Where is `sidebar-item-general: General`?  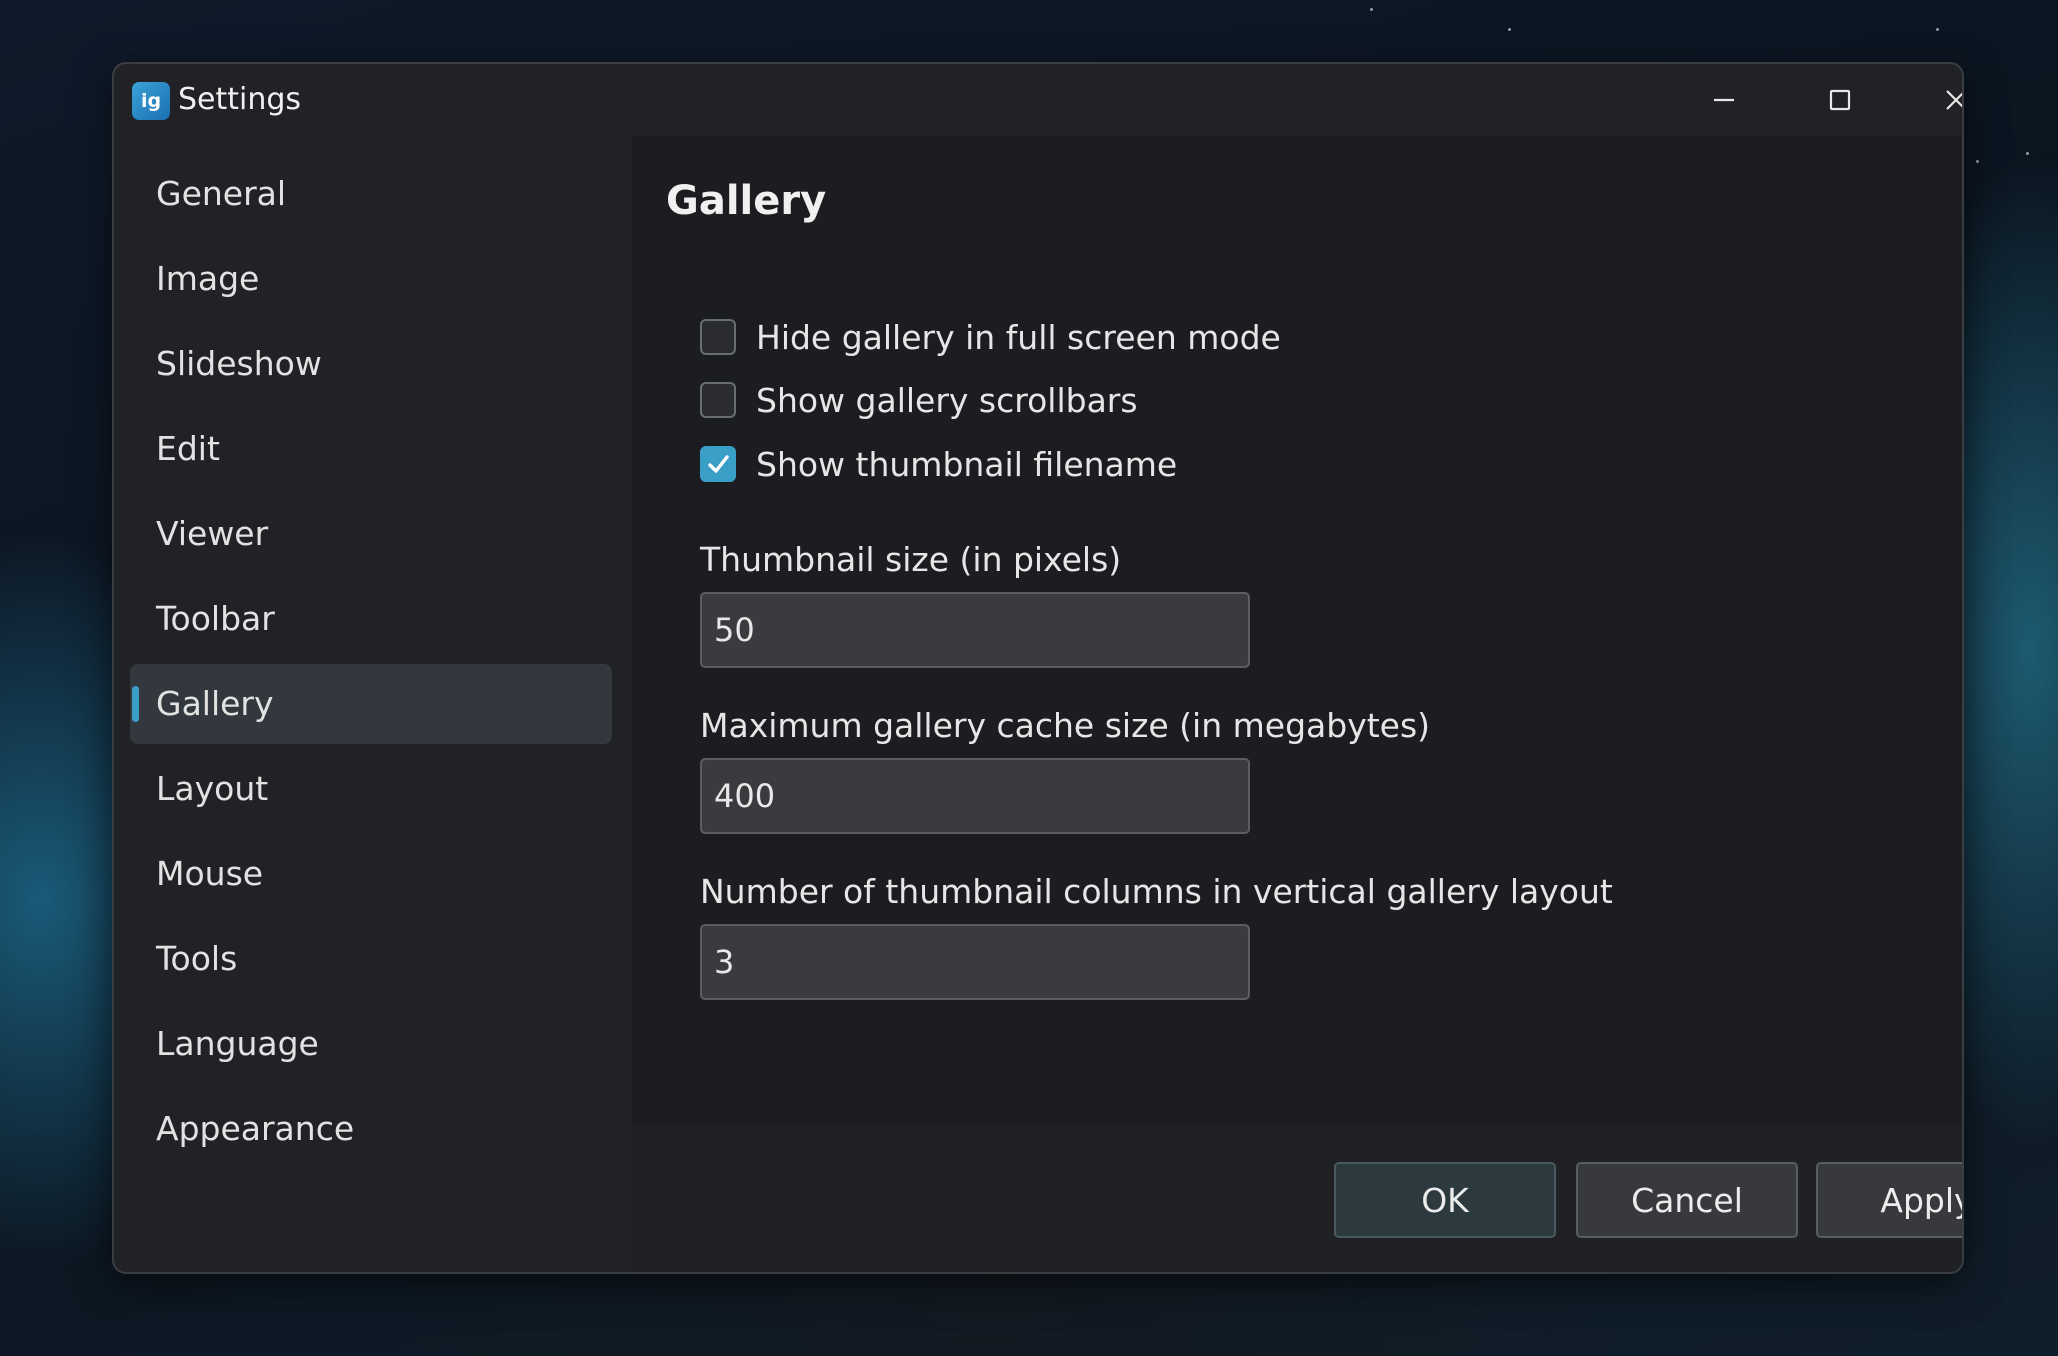 sidebar-item-general: General is located at coordinates (371, 194).